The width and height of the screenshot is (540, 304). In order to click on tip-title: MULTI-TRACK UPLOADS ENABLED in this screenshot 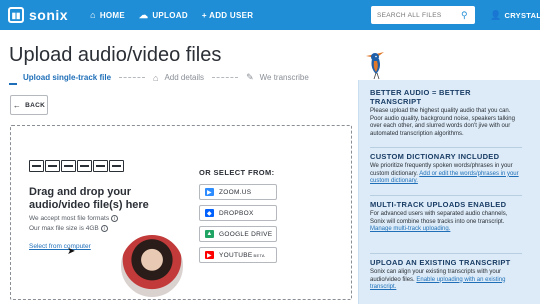, I will do `click(438, 204)`.